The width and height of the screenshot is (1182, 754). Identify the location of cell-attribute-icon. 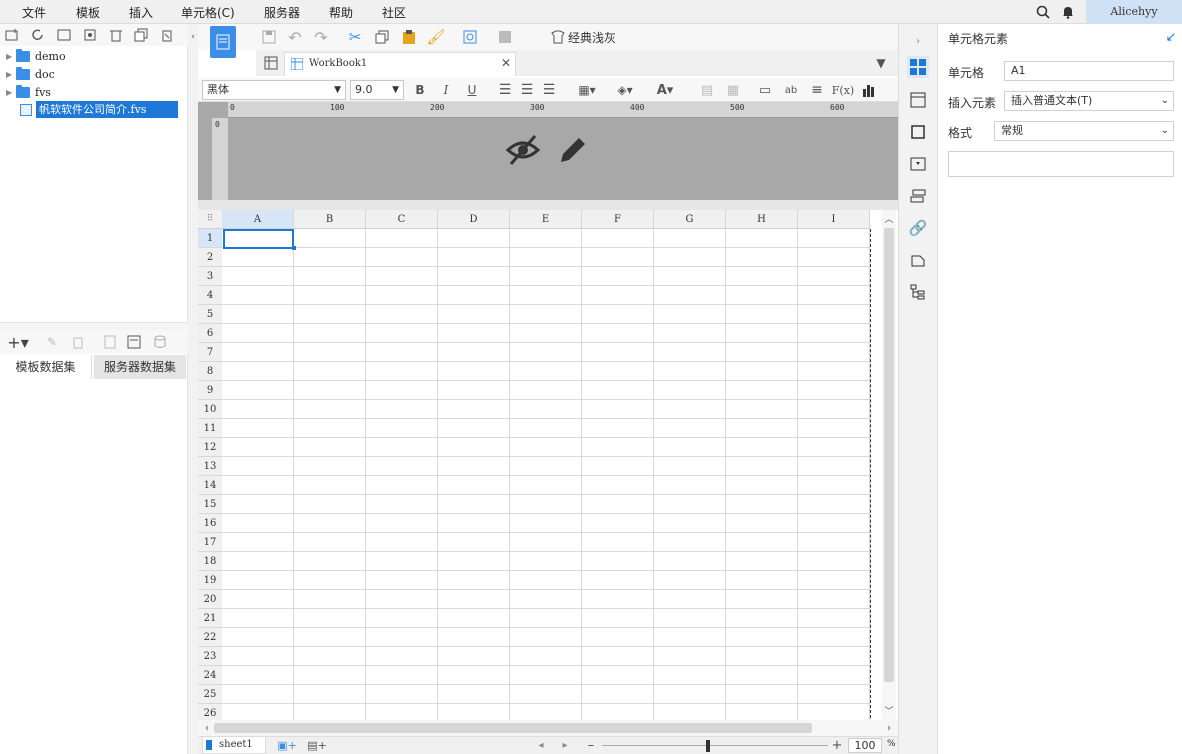
(918, 100).